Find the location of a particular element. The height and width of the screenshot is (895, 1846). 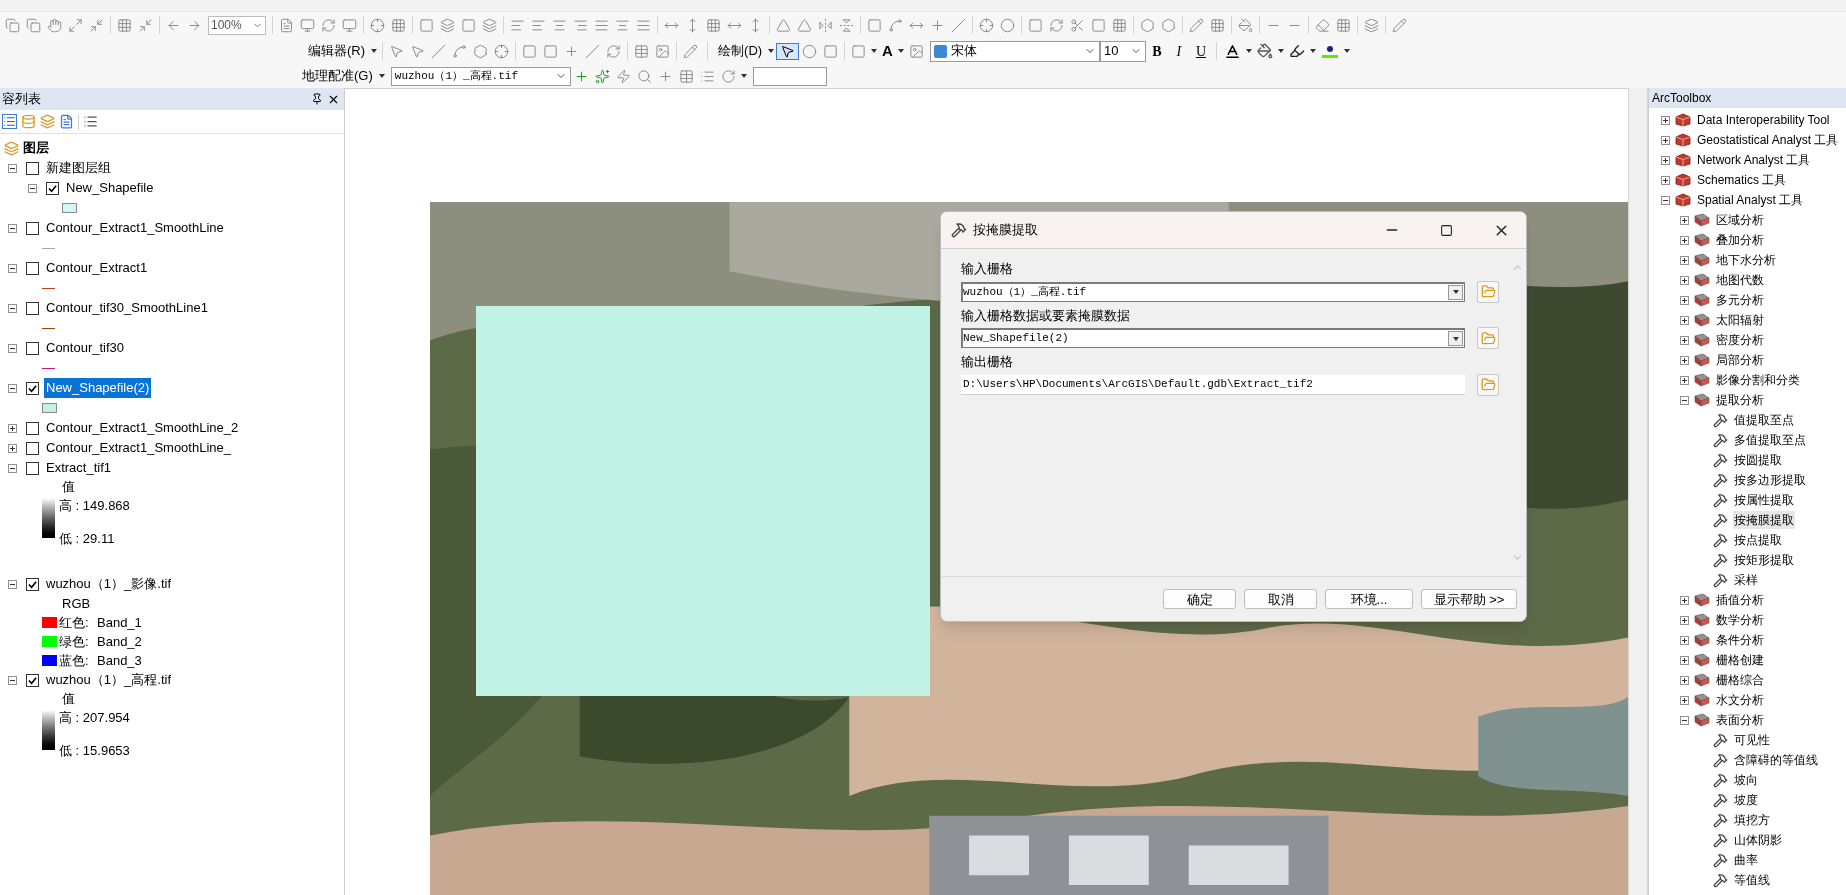

tool-item: 按属性提取 is located at coordinates (1764, 500).